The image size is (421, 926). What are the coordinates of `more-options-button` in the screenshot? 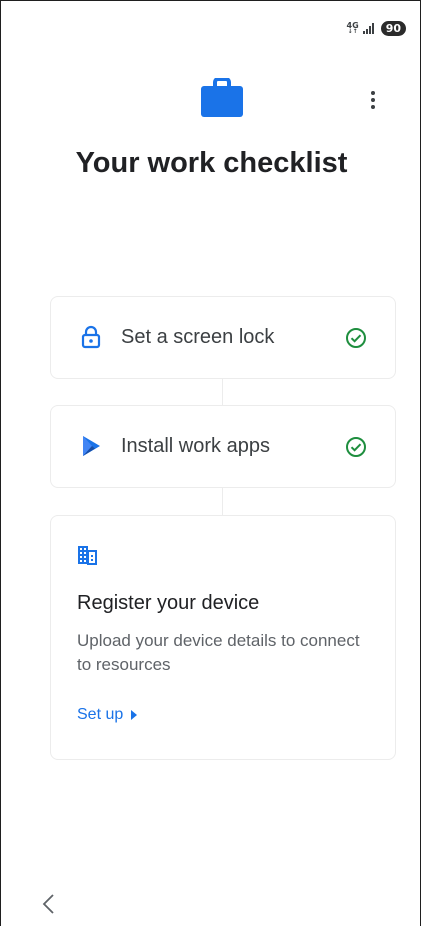 It's located at (373, 100).